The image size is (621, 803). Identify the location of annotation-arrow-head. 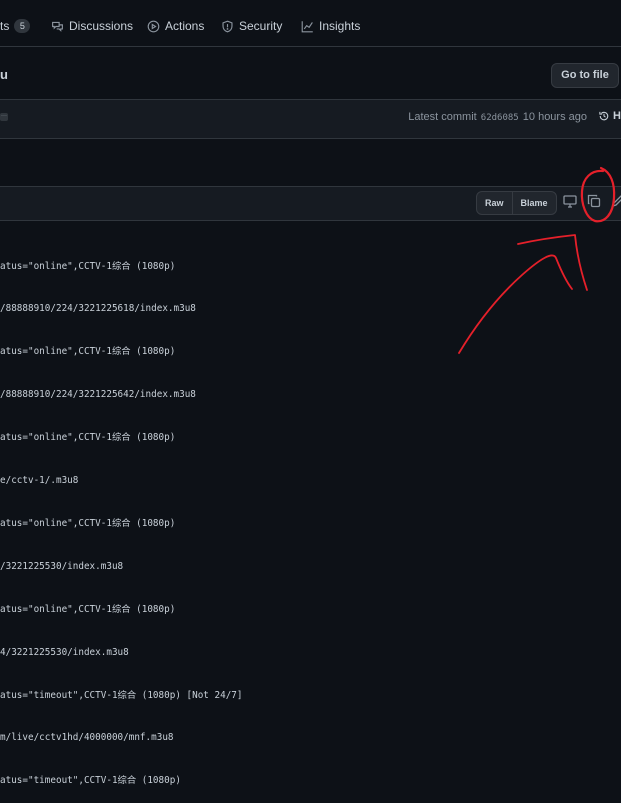
(552, 262).